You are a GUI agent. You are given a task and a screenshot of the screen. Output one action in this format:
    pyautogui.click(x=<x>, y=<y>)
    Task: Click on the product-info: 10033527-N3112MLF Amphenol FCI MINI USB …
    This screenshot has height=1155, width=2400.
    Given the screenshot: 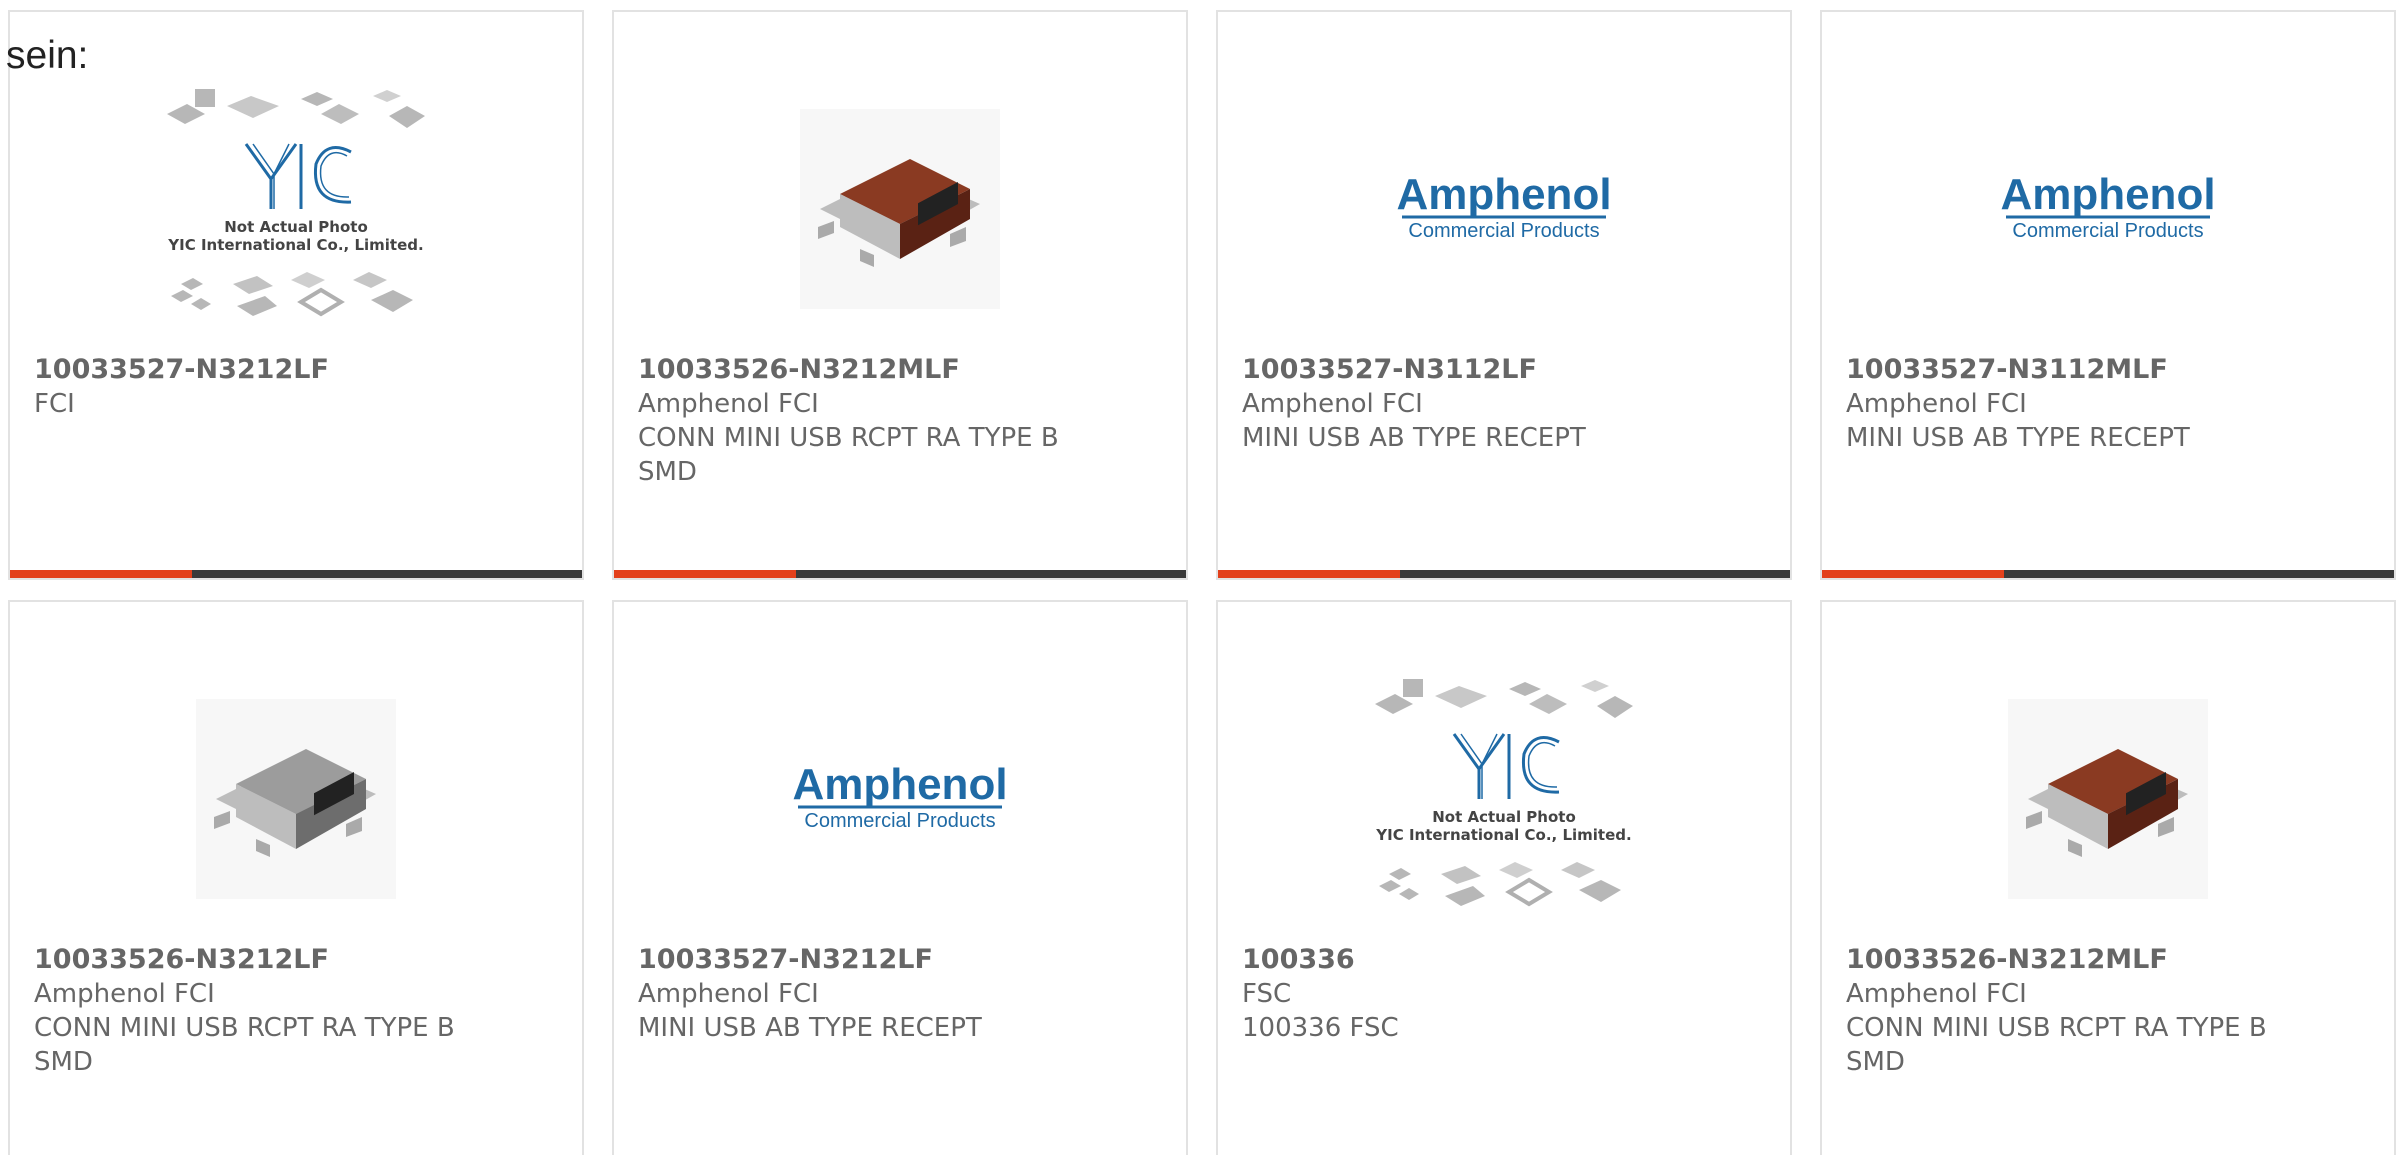 What is the action you would take?
    pyautogui.click(x=2081, y=404)
    